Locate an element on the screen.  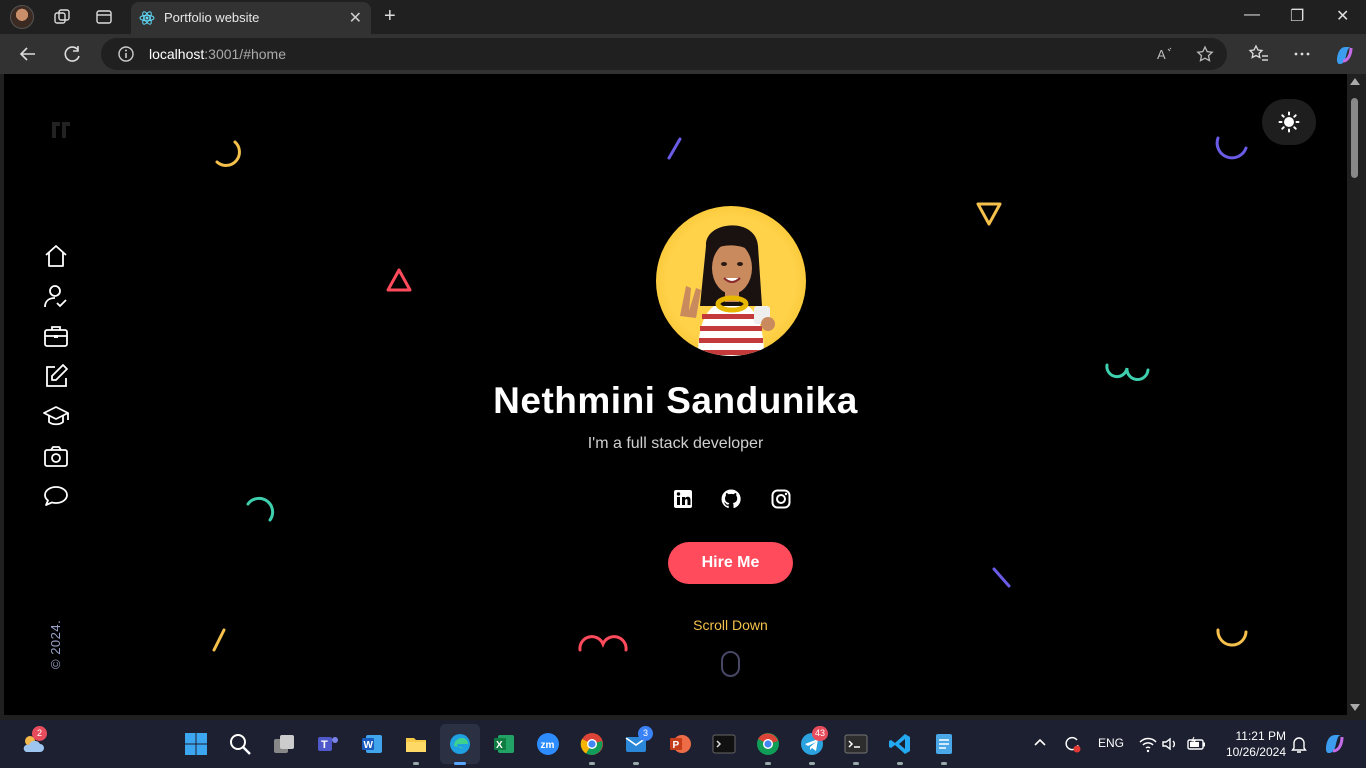
copilot-taskbar-icon is located at coordinates (1334, 743).